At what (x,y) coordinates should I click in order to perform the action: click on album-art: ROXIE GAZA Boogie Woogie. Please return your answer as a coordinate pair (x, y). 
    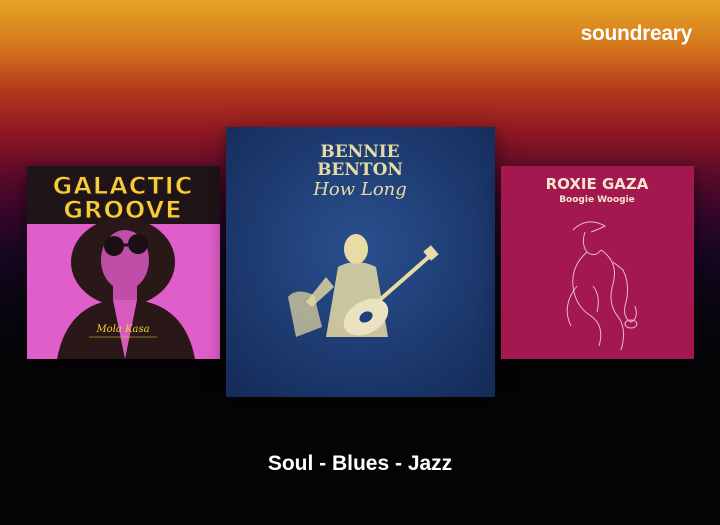
    Looking at the image, I should click on (597, 262).